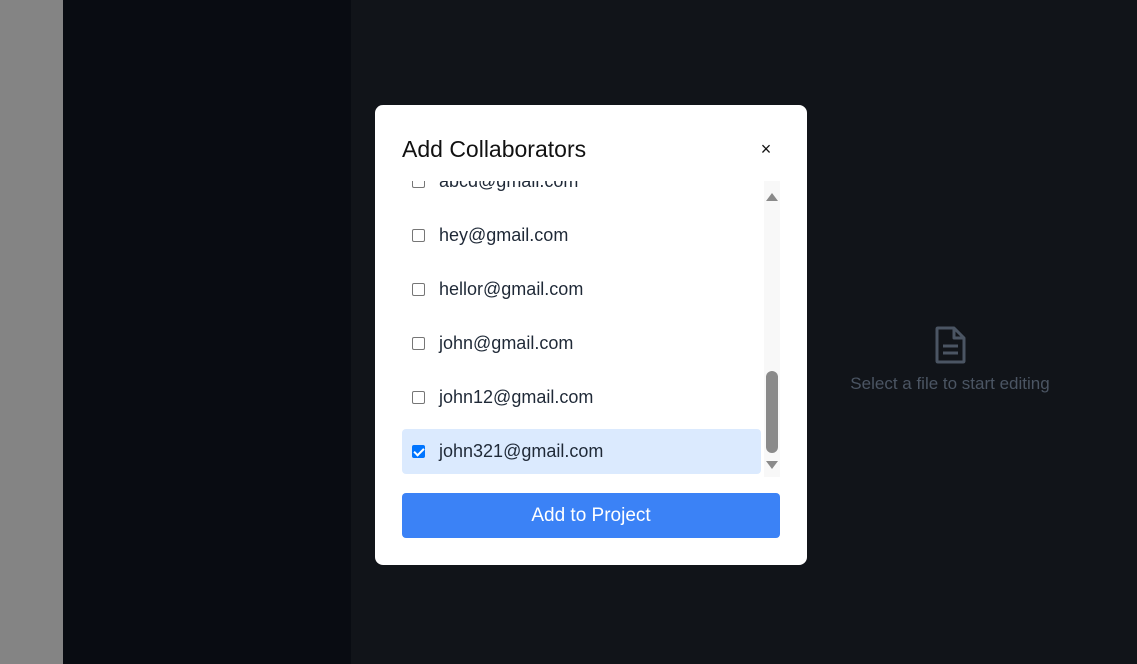  I want to click on empty-state-message: Select a file to start editing, so click(950, 383).